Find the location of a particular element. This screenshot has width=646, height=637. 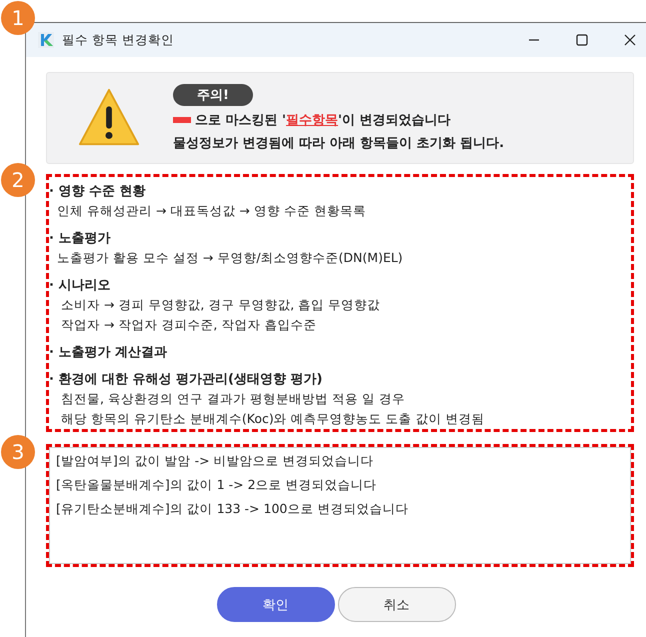

change-message: [발암여부]의 값이 발암 -> 비발암으로 변경되었습니다 is located at coordinates (215, 461).